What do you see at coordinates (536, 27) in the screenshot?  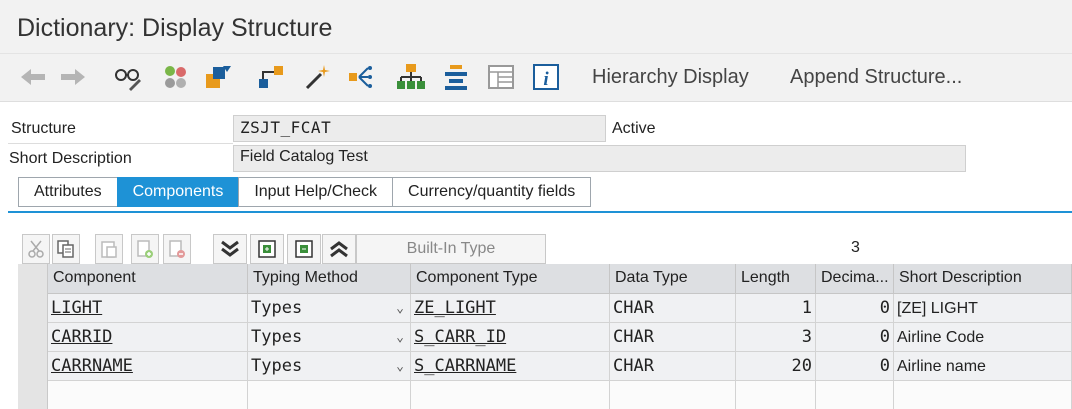 I see `title-bar: Dictionary: Display Structure` at bounding box center [536, 27].